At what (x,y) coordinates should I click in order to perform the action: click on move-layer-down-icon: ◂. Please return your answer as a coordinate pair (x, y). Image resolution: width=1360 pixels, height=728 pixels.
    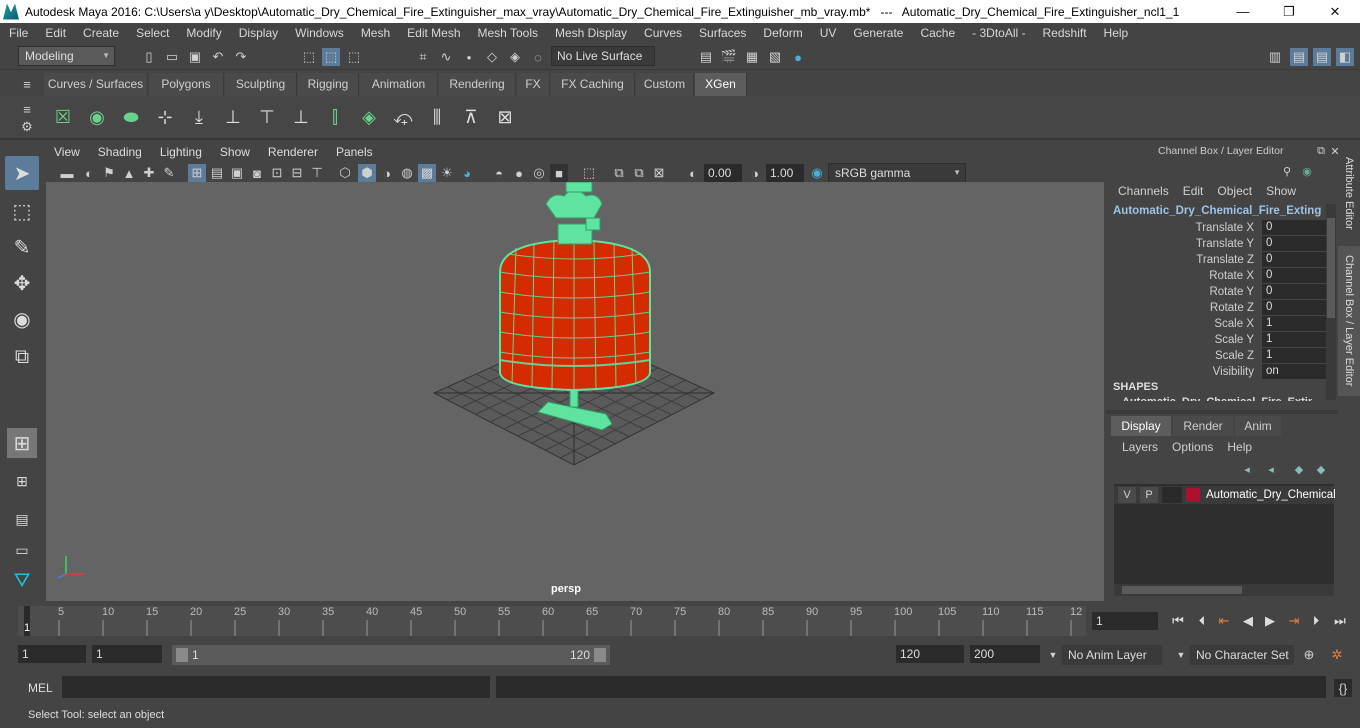
    Looking at the image, I should click on (1271, 469).